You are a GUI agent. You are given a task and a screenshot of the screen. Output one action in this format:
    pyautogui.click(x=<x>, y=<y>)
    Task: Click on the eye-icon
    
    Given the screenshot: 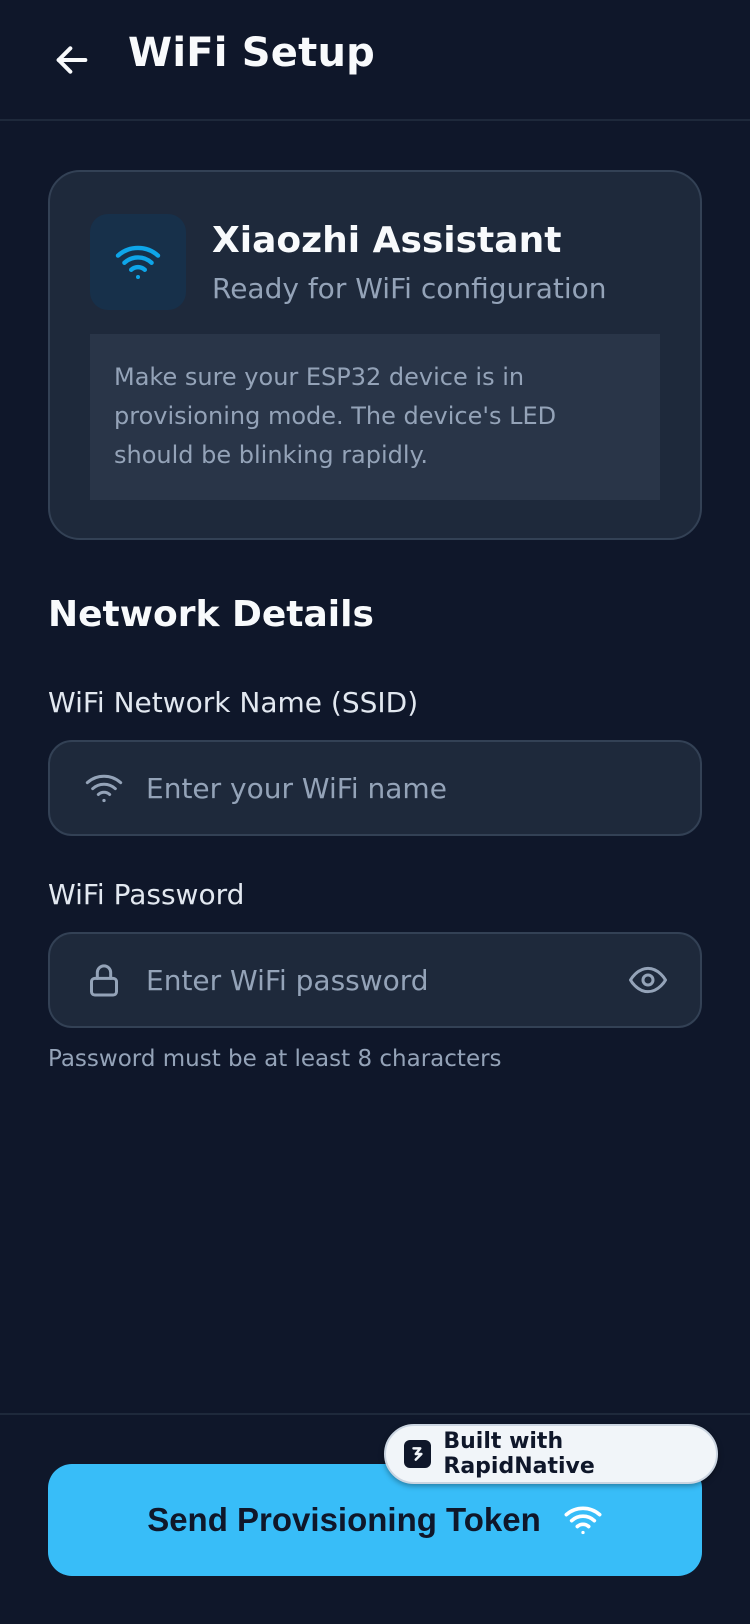 What is the action you would take?
    pyautogui.click(x=648, y=980)
    